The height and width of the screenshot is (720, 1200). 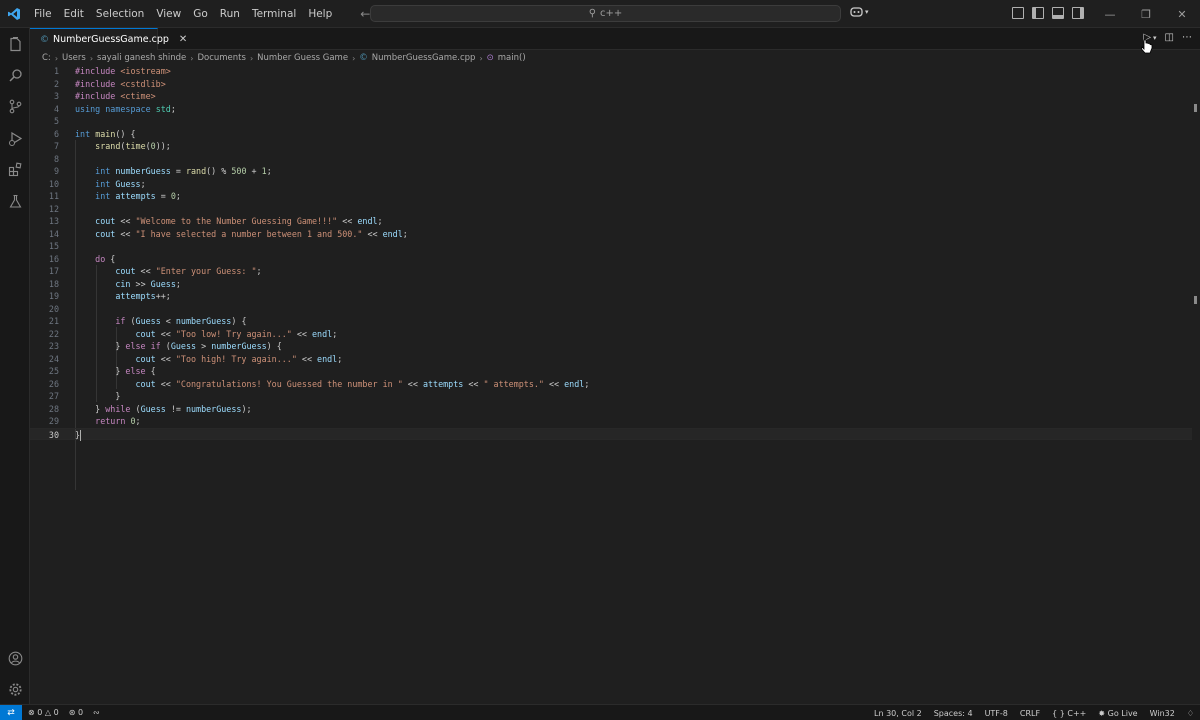 What do you see at coordinates (611, 159) in the screenshot?
I see `code-line: 8` at bounding box center [611, 159].